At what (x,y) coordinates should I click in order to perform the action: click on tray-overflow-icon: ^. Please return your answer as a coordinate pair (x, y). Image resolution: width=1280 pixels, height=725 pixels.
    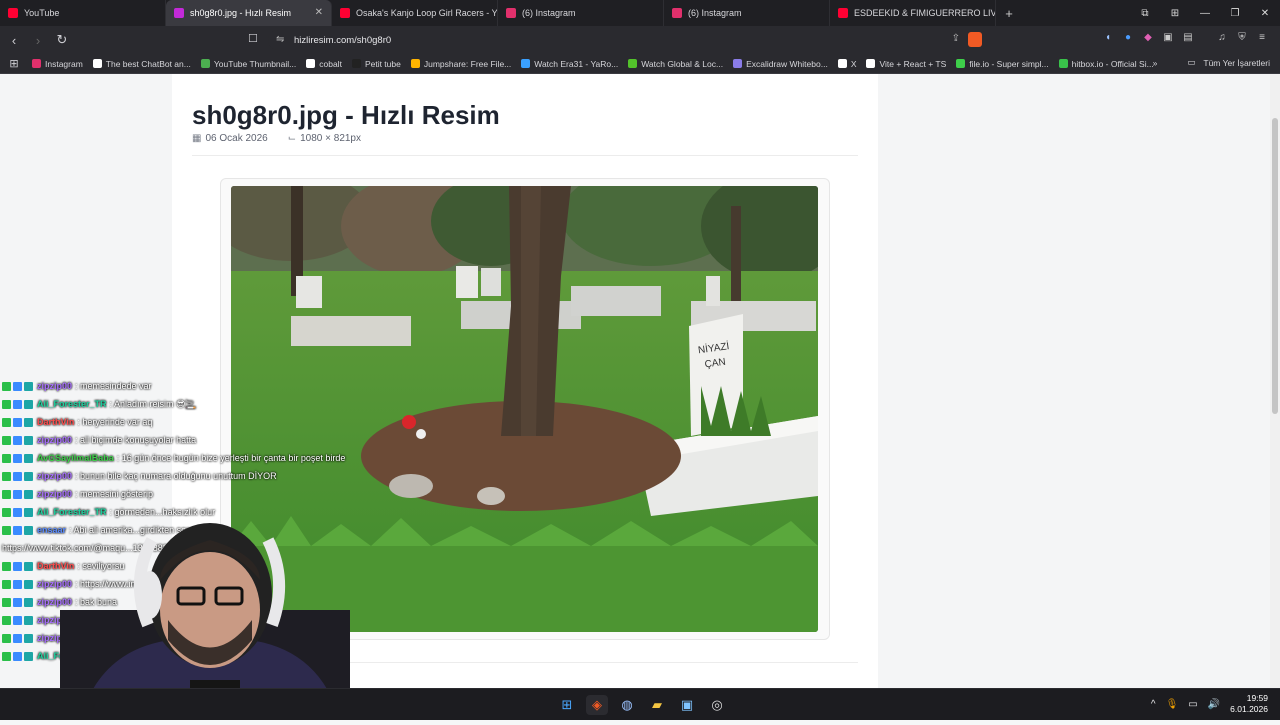
    Looking at the image, I should click on (1153, 704).